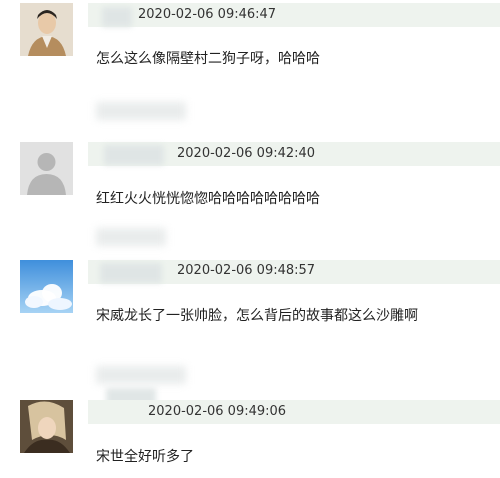  I want to click on comment-text: 宋世全好听多了, so click(145, 457).